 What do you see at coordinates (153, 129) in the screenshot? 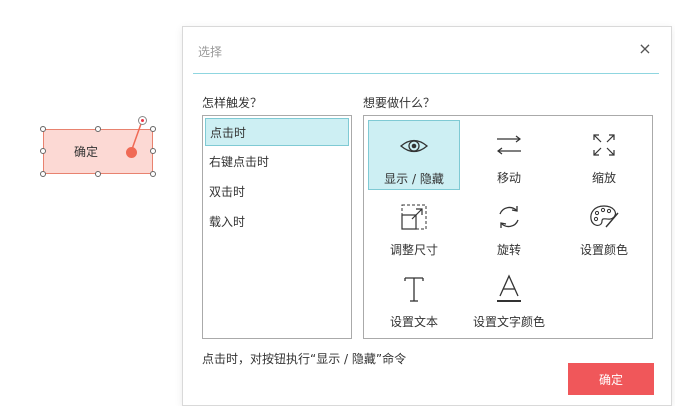
I see `resize-handle-ne` at bounding box center [153, 129].